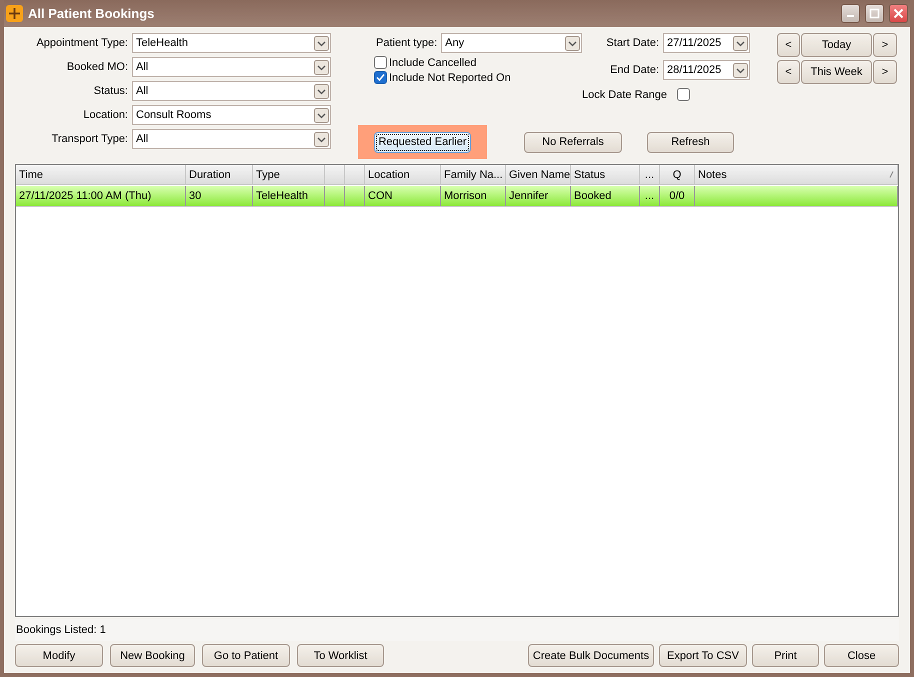 This screenshot has height=677, width=914. I want to click on date-field: 28/11/2025, so click(706, 70).